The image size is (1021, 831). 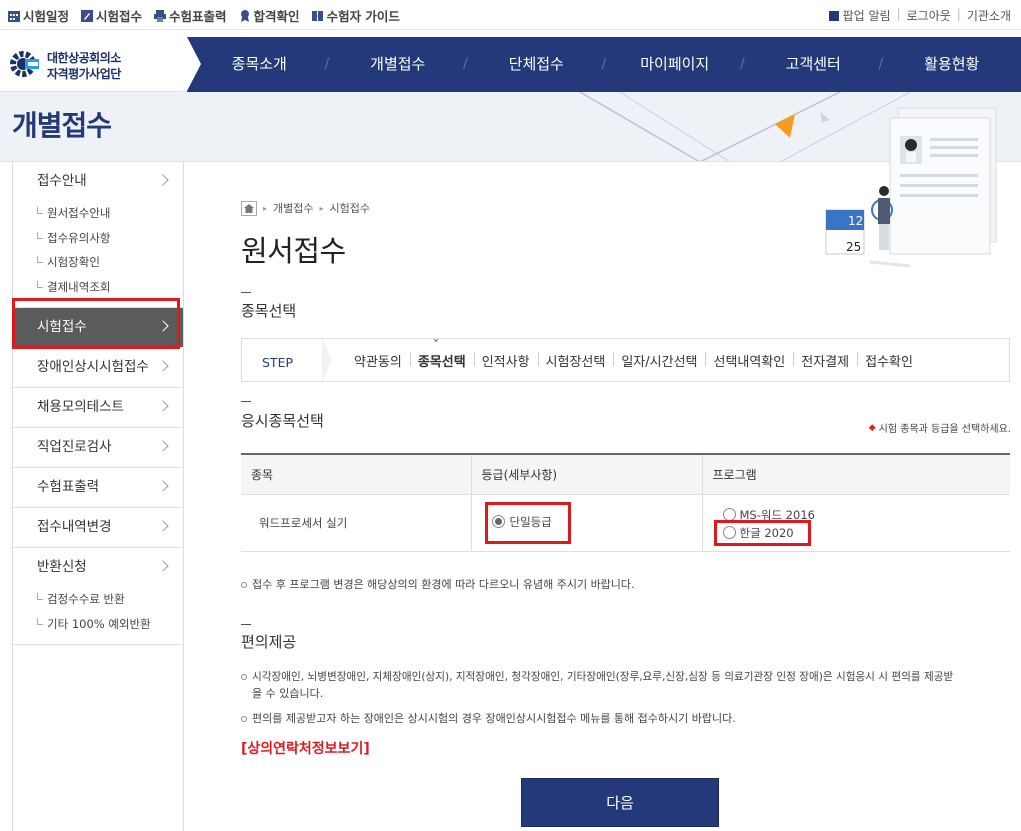 I want to click on home-icon, so click(x=249, y=208).